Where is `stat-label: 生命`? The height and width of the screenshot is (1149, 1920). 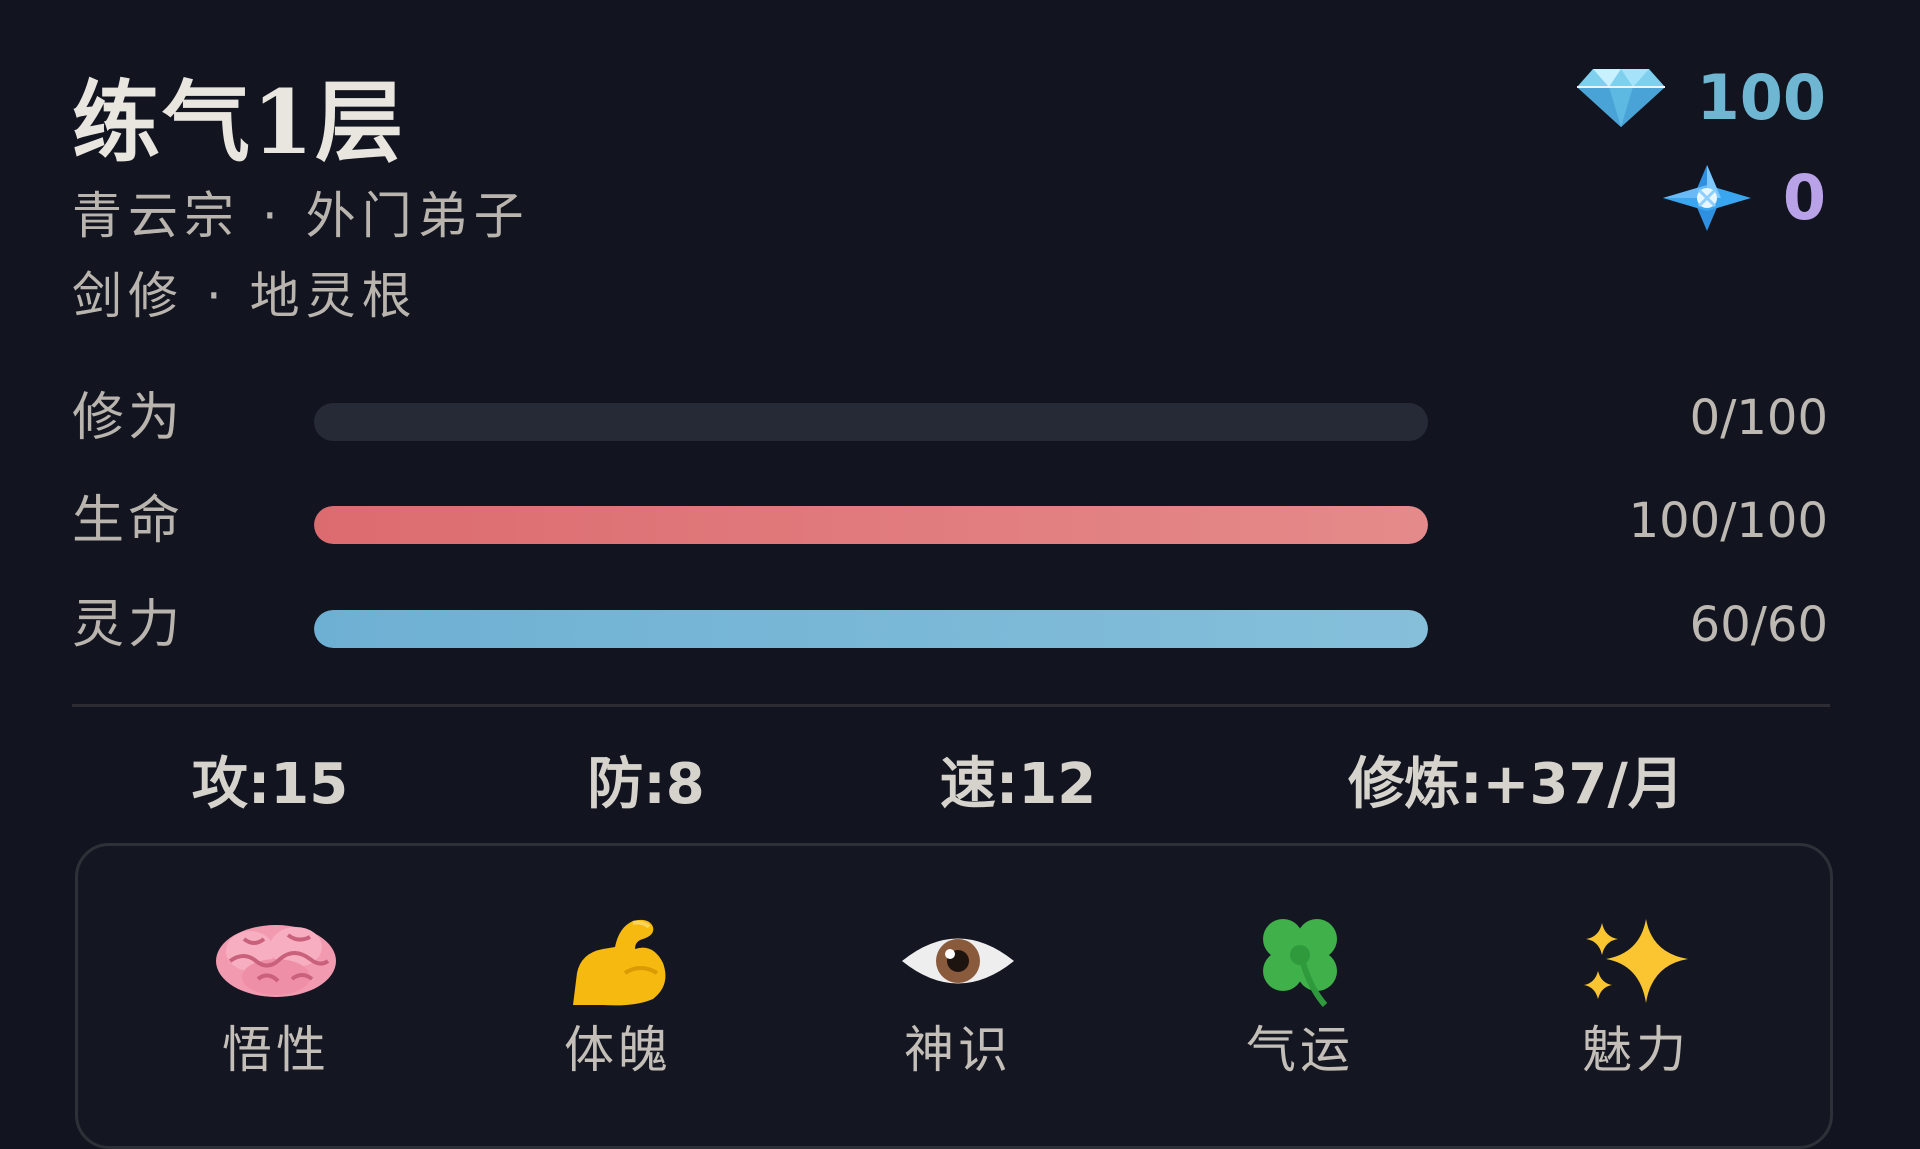 stat-label: 生命 is located at coordinates (128, 521).